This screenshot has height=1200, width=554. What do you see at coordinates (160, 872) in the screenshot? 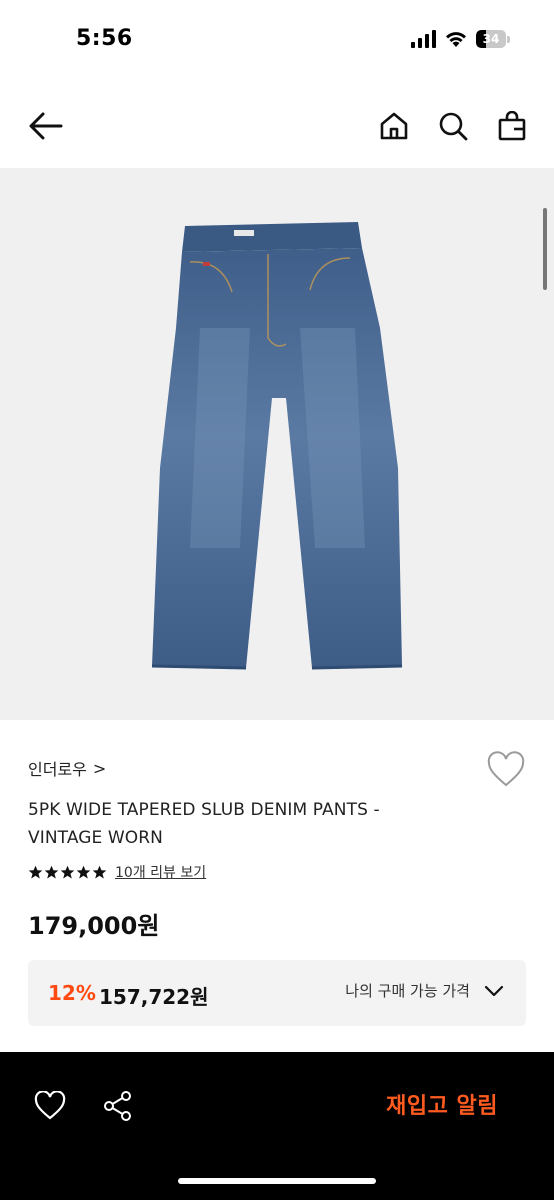
I see `review-link: 10개 리뷰 보기` at bounding box center [160, 872].